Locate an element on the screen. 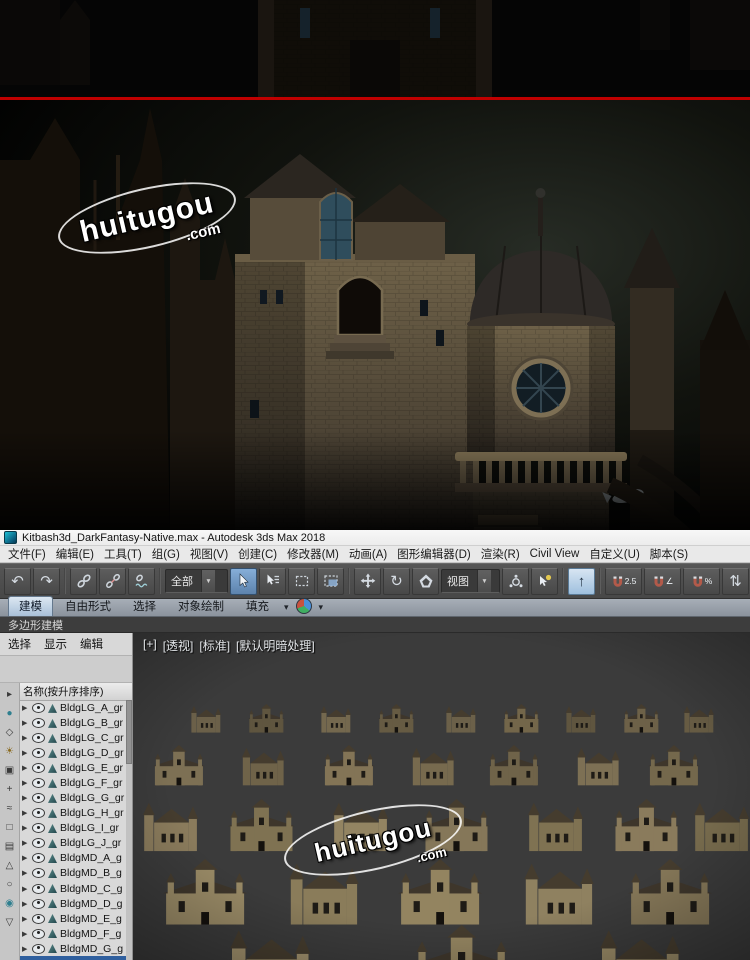 This screenshot has height=960, width=750. scene-object-row: ▶ BldgMD_E_g is located at coordinates (76, 919).